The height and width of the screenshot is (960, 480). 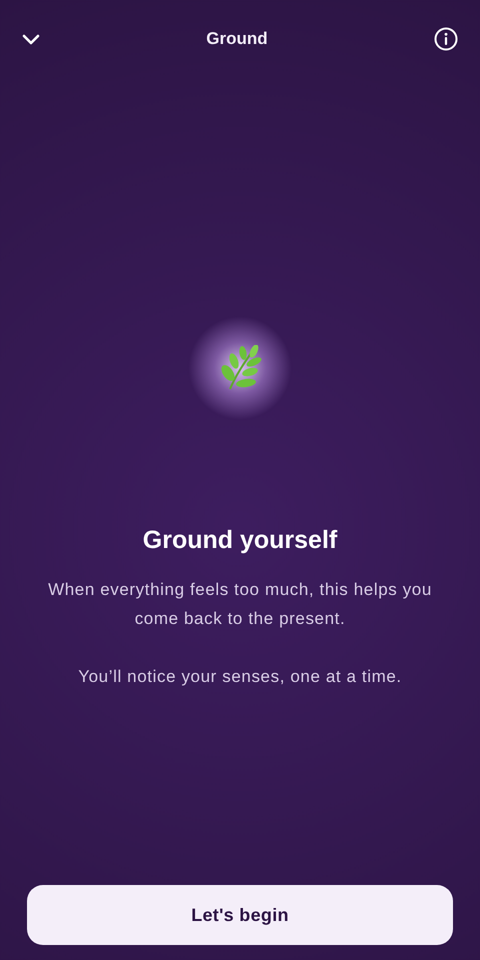 I want to click on begin-button: Let's begin, so click(x=240, y=915).